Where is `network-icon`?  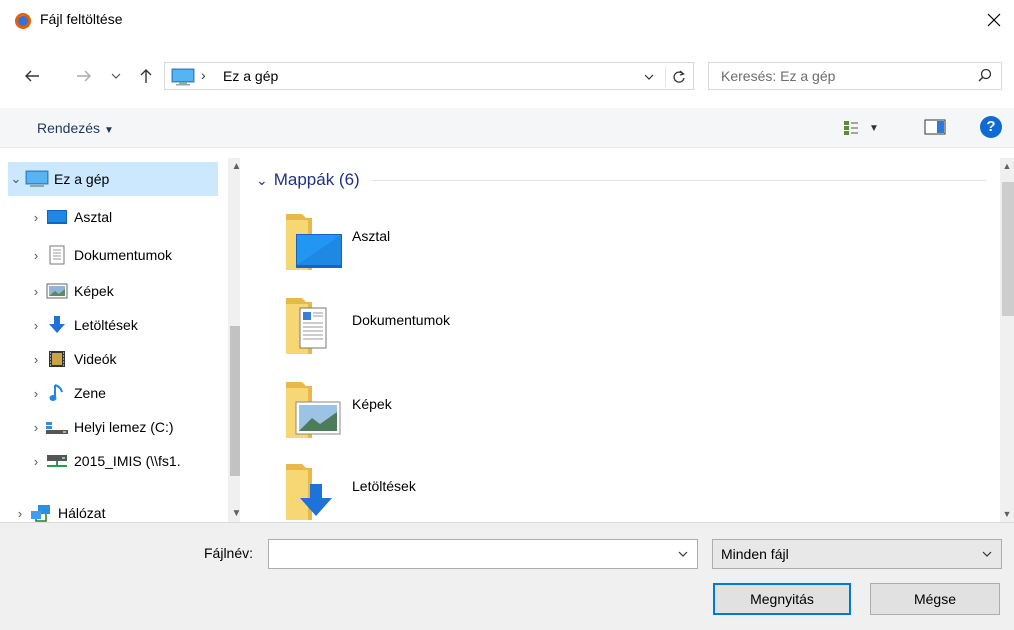 network-icon is located at coordinates (41, 512).